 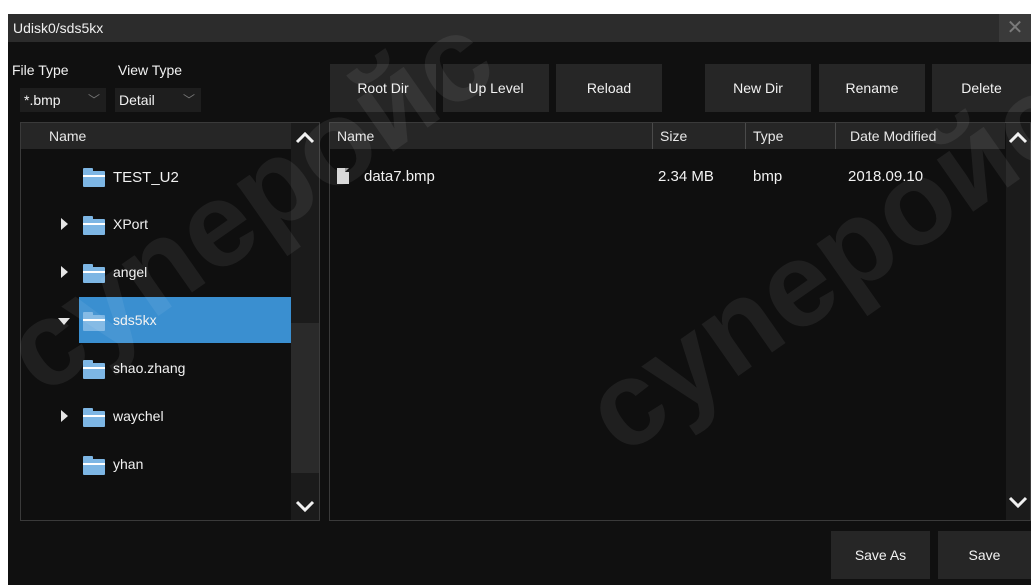 What do you see at coordinates (399, 176) in the screenshot?
I see `file-name: data7.bmp` at bounding box center [399, 176].